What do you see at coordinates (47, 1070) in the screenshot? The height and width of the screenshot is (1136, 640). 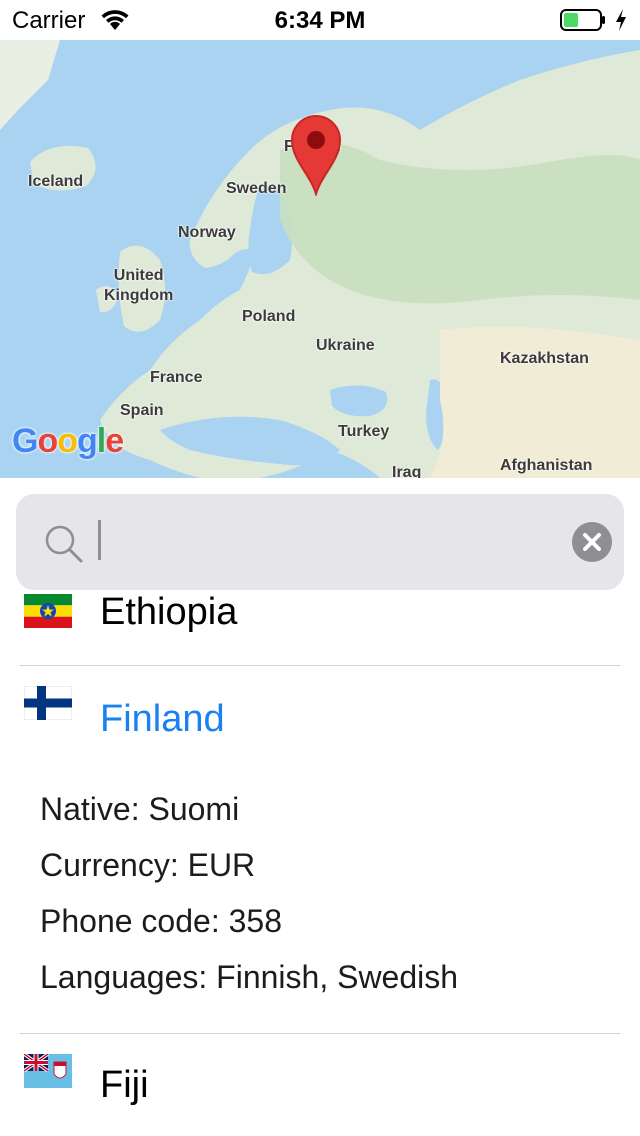 I see `fiji-flag-icon` at bounding box center [47, 1070].